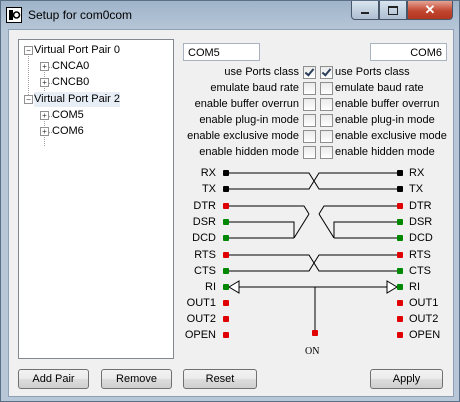 This screenshot has height=402, width=460. Describe the element at coordinates (315, 333) in the screenshot. I see `on-signal-dot` at that location.